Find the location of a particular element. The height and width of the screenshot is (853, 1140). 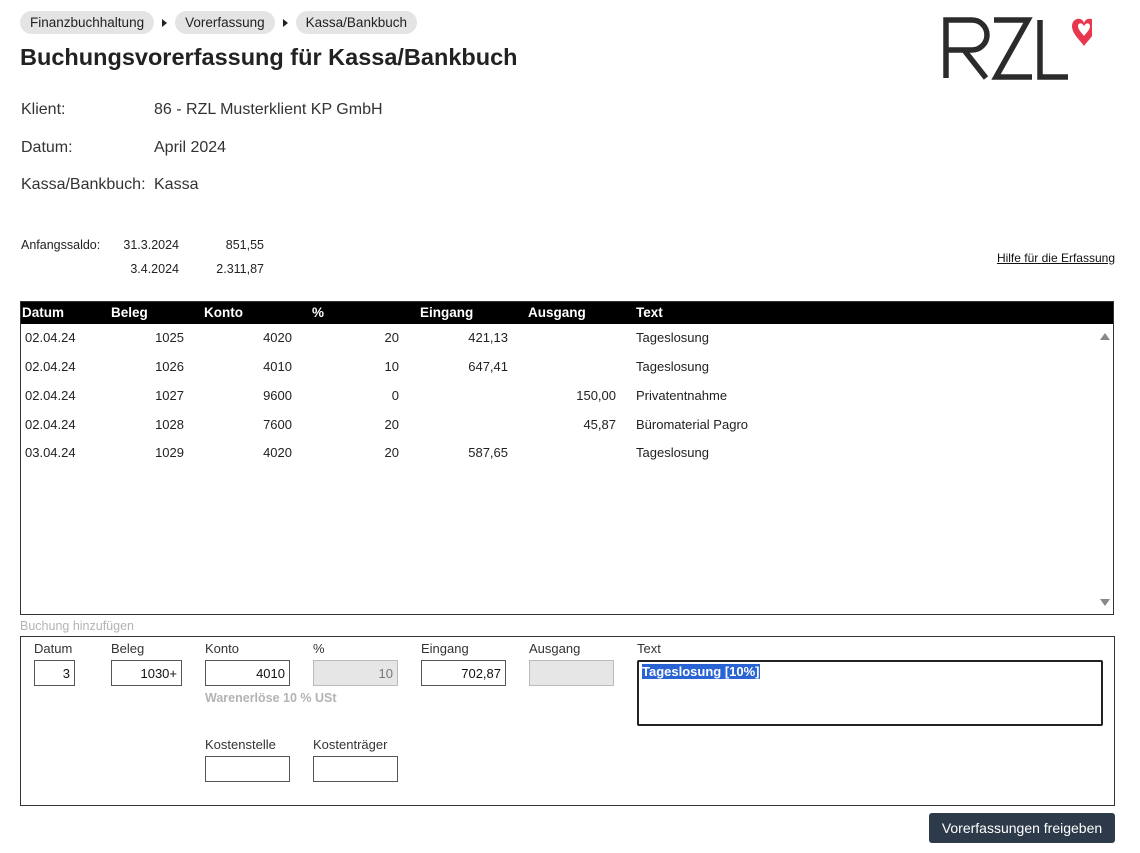

saldo-date: 31.3.2024 is located at coordinates (151, 245).